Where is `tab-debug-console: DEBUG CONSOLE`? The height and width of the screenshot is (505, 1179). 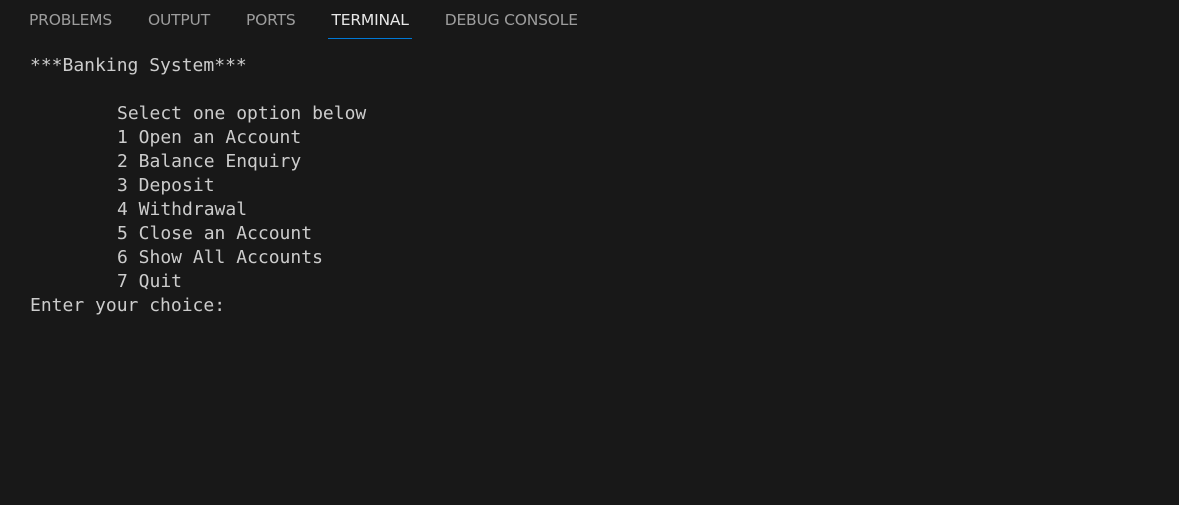 tab-debug-console: DEBUG CONSOLE is located at coordinates (511, 20).